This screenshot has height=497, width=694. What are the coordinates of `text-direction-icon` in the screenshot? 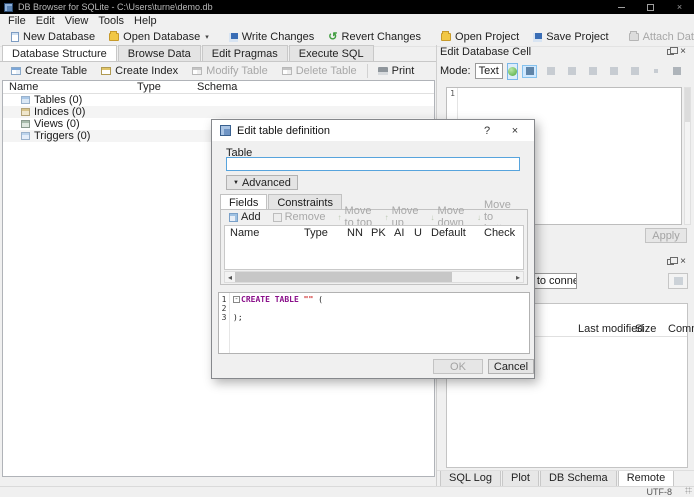 It's located at (550, 71).